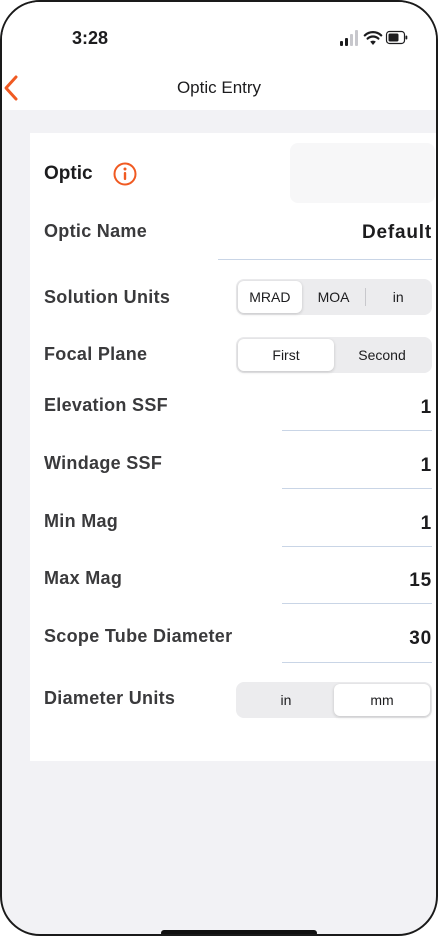 The image size is (442, 938). I want to click on diameter-units-mm-option: mm, so click(382, 700).